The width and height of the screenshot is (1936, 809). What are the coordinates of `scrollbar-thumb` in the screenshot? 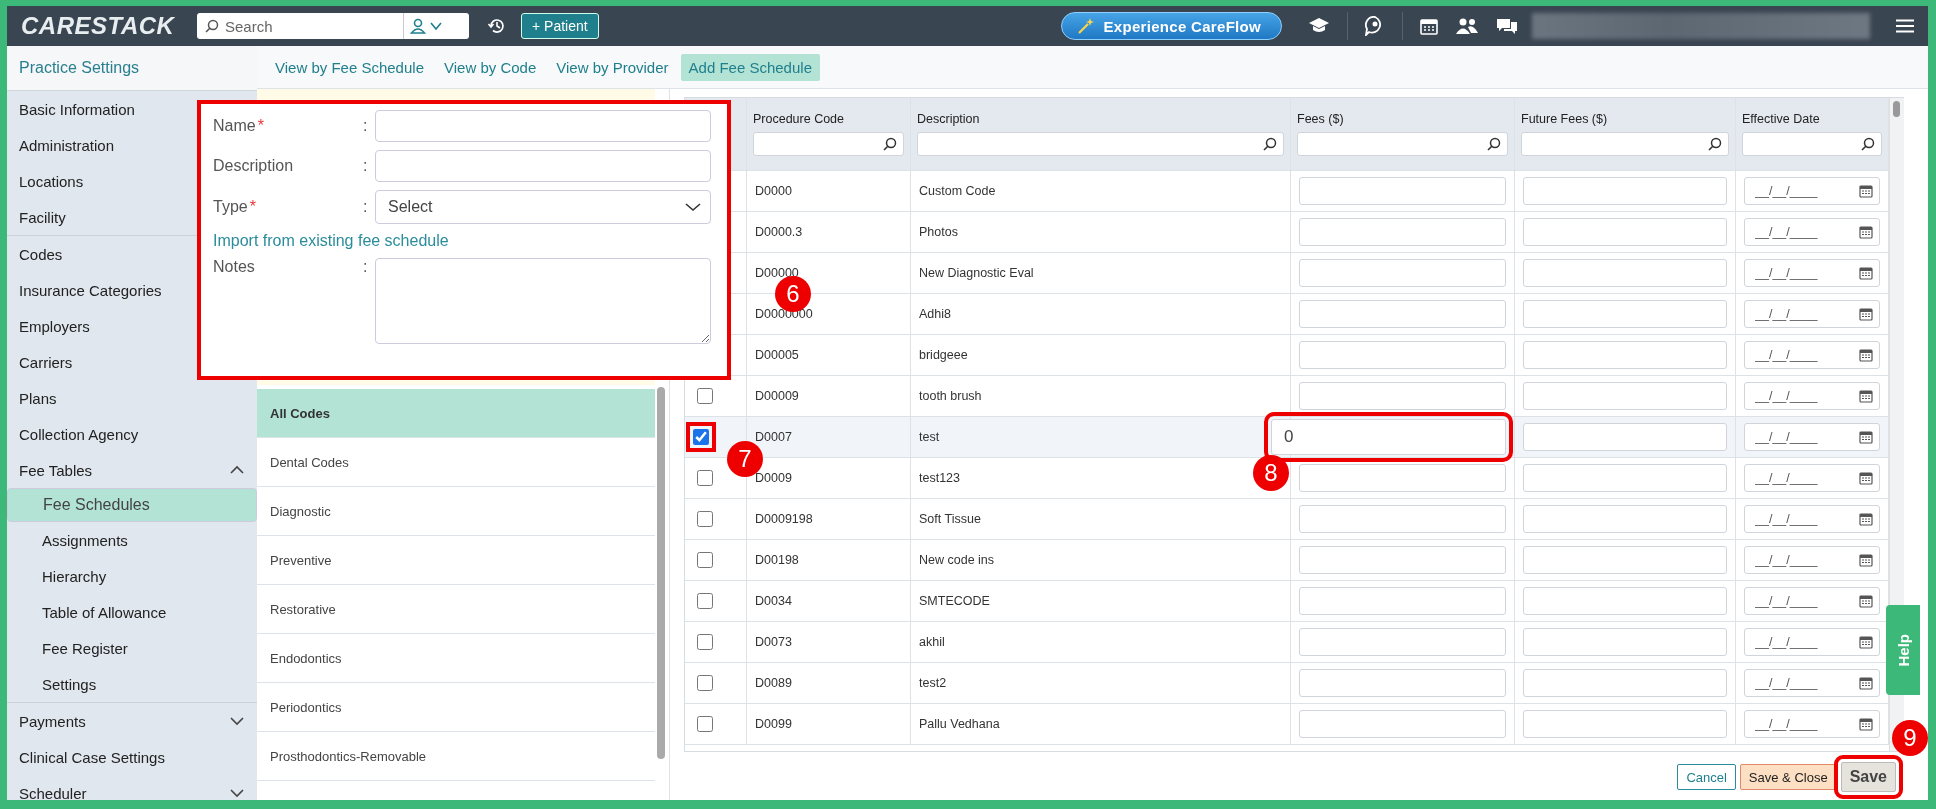 It's located at (1896, 109).